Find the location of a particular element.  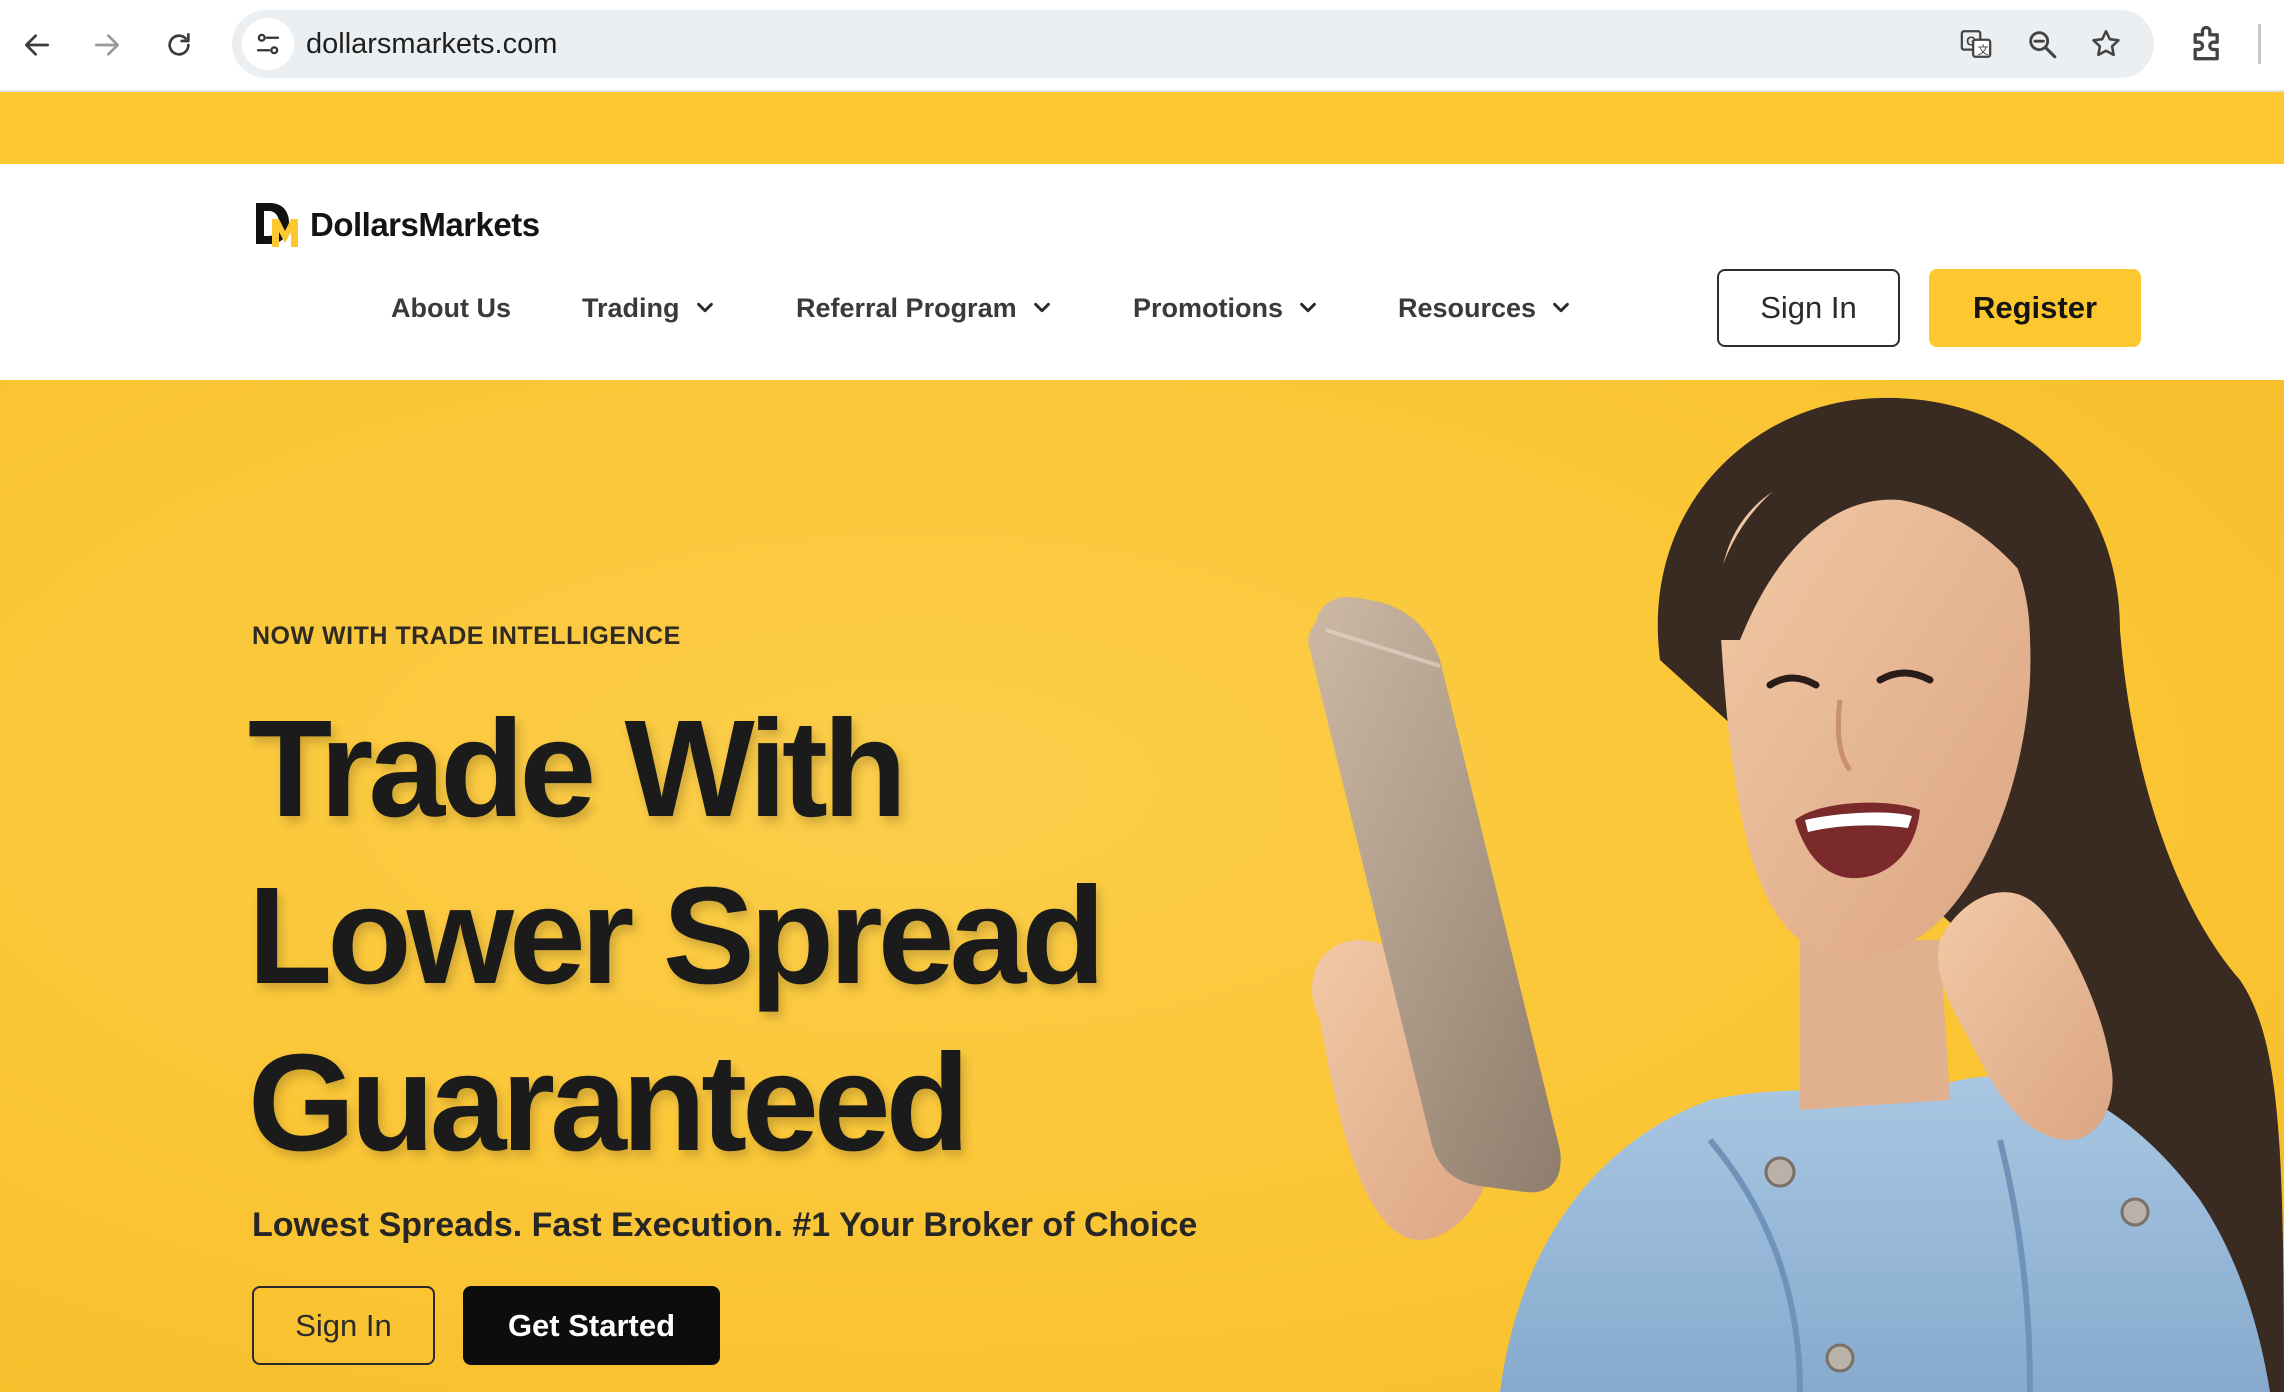

nav-promotions: Promotions is located at coordinates (1226, 308).